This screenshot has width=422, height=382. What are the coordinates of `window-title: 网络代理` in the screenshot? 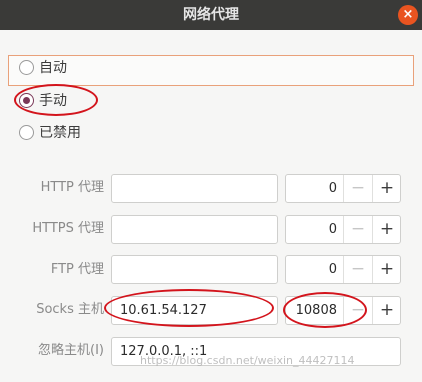 It's located at (211, 15).